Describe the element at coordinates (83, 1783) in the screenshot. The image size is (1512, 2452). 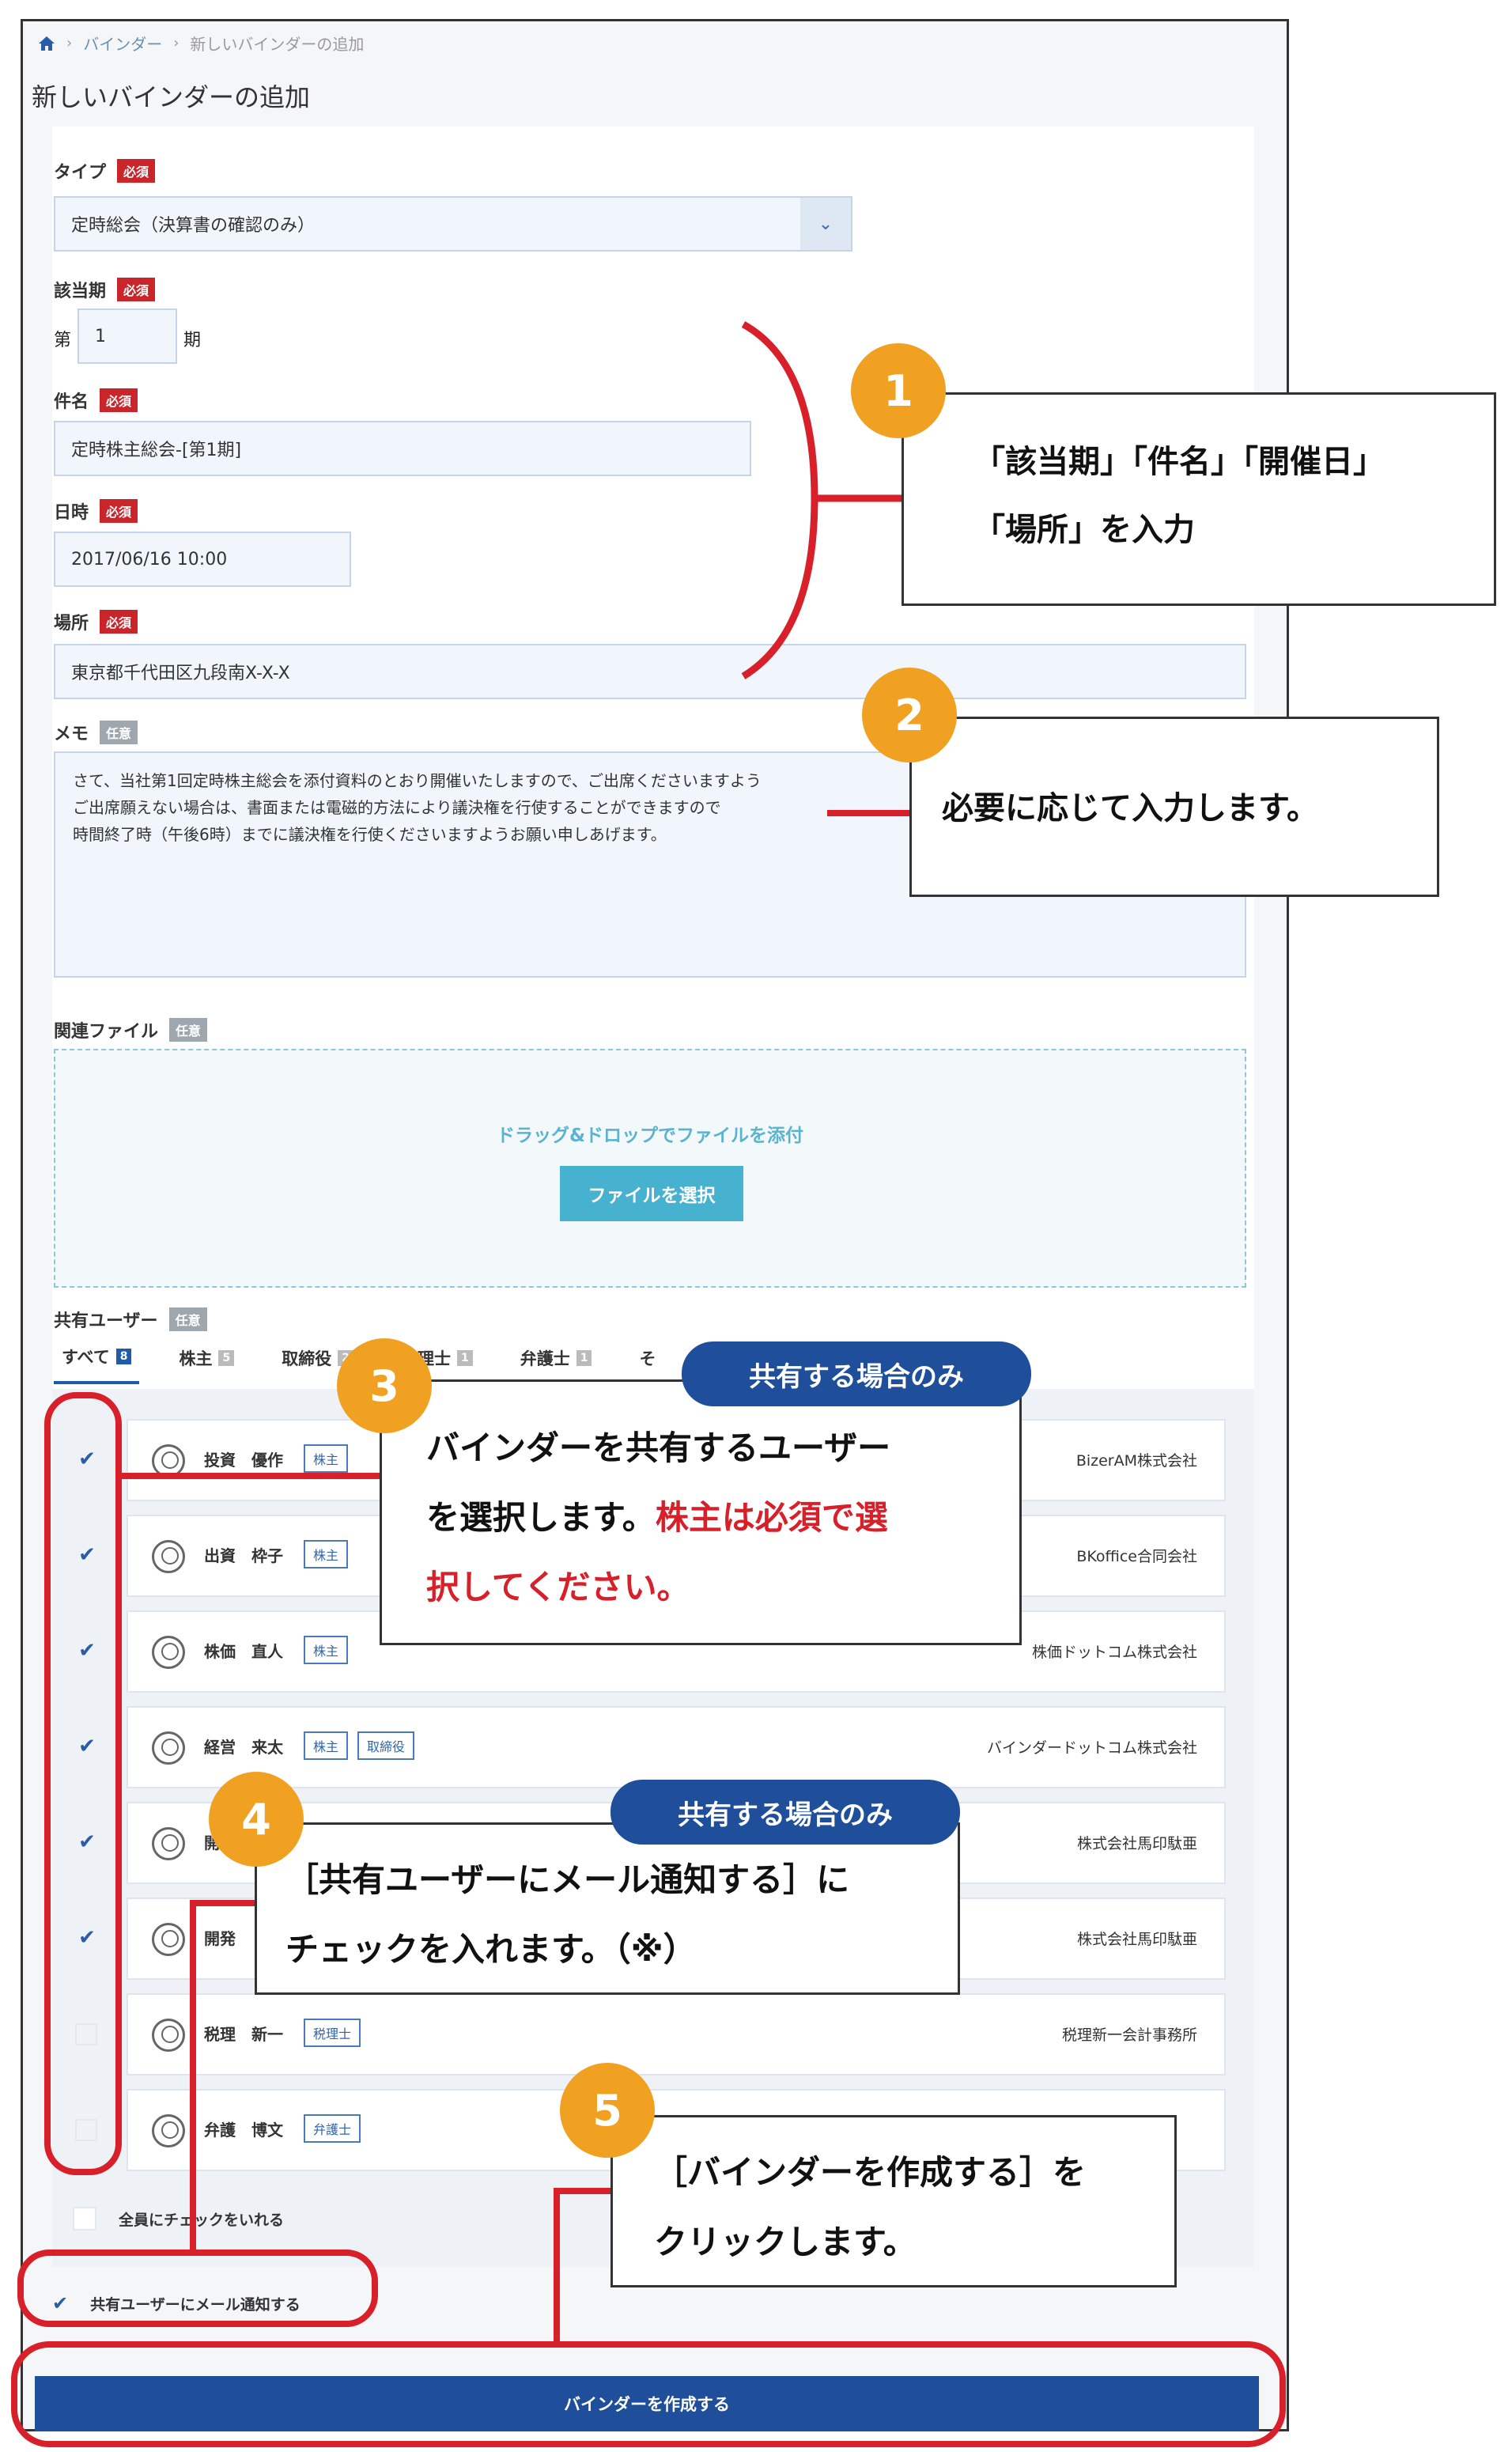
I see `highlight-checkboxes` at that location.